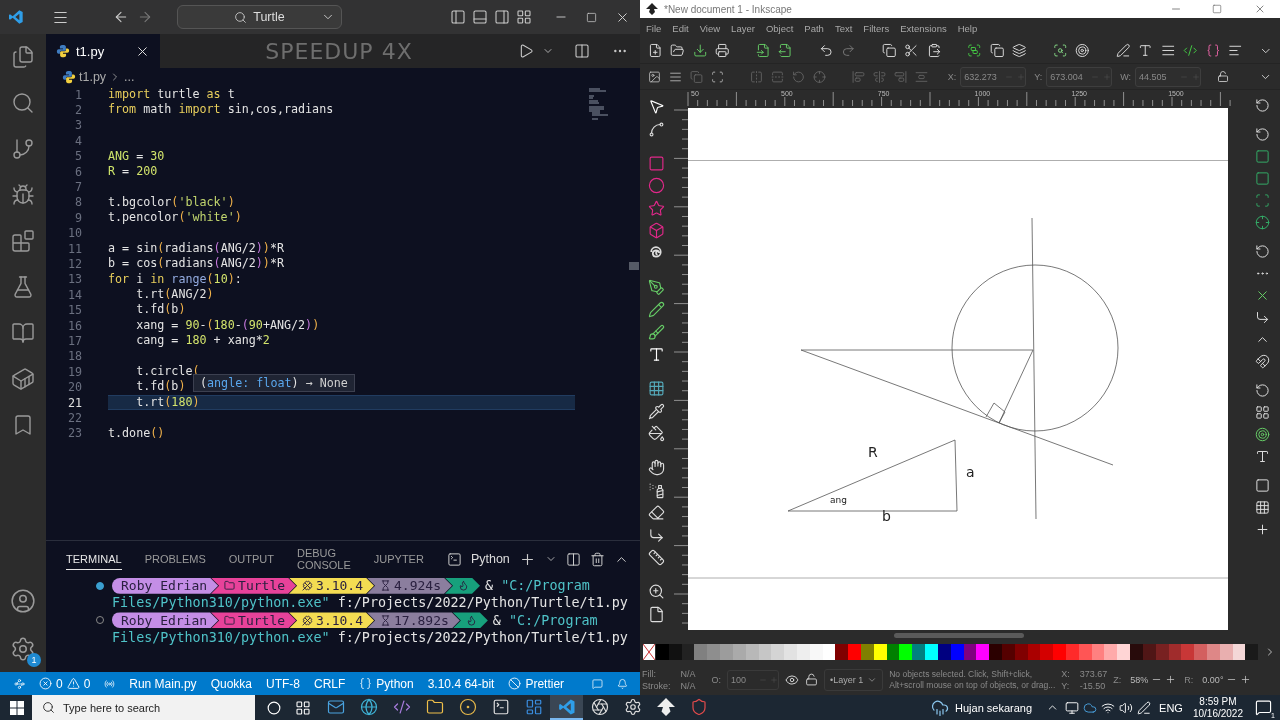 The height and width of the screenshot is (720, 1280). I want to click on line-number: 3, so click(77, 125).